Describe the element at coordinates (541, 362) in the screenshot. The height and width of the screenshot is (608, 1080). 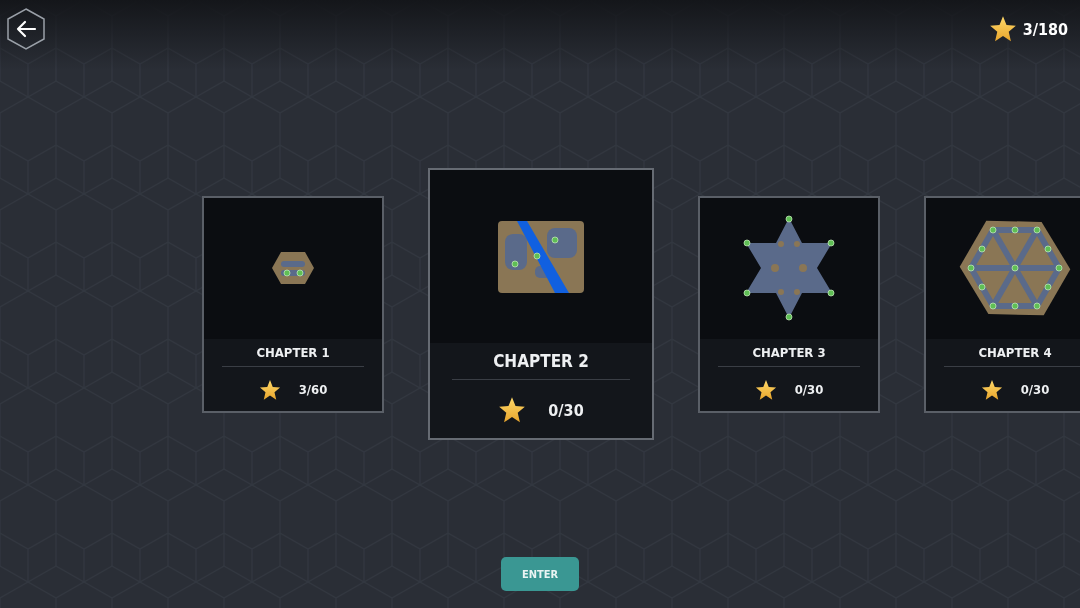
I see `chapter-title: CHAPTER 2` at that location.